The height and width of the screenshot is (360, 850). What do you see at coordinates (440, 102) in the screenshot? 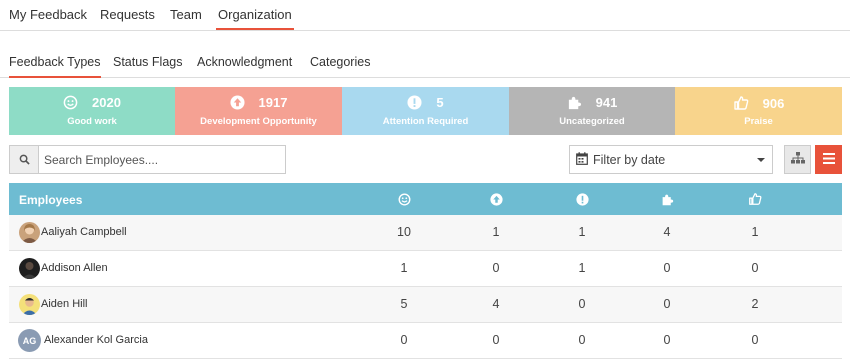
I see `stat-value: 5` at bounding box center [440, 102].